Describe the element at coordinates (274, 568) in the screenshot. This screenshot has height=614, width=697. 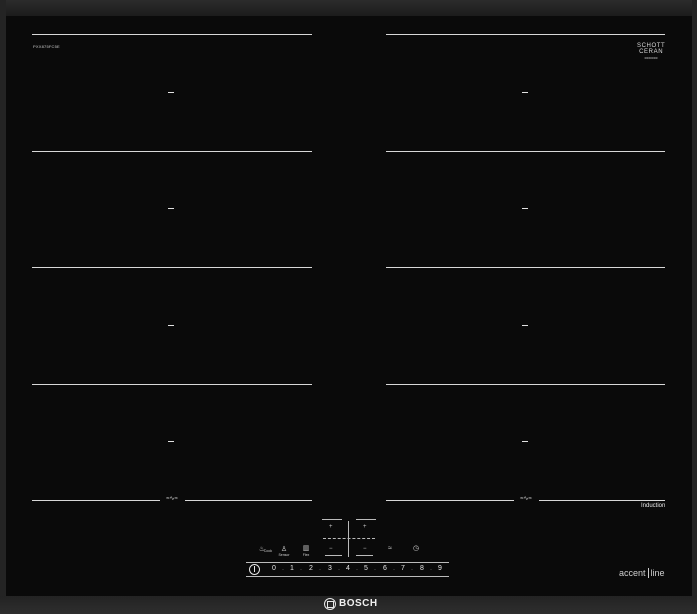
I see `scale-0: 0` at that location.